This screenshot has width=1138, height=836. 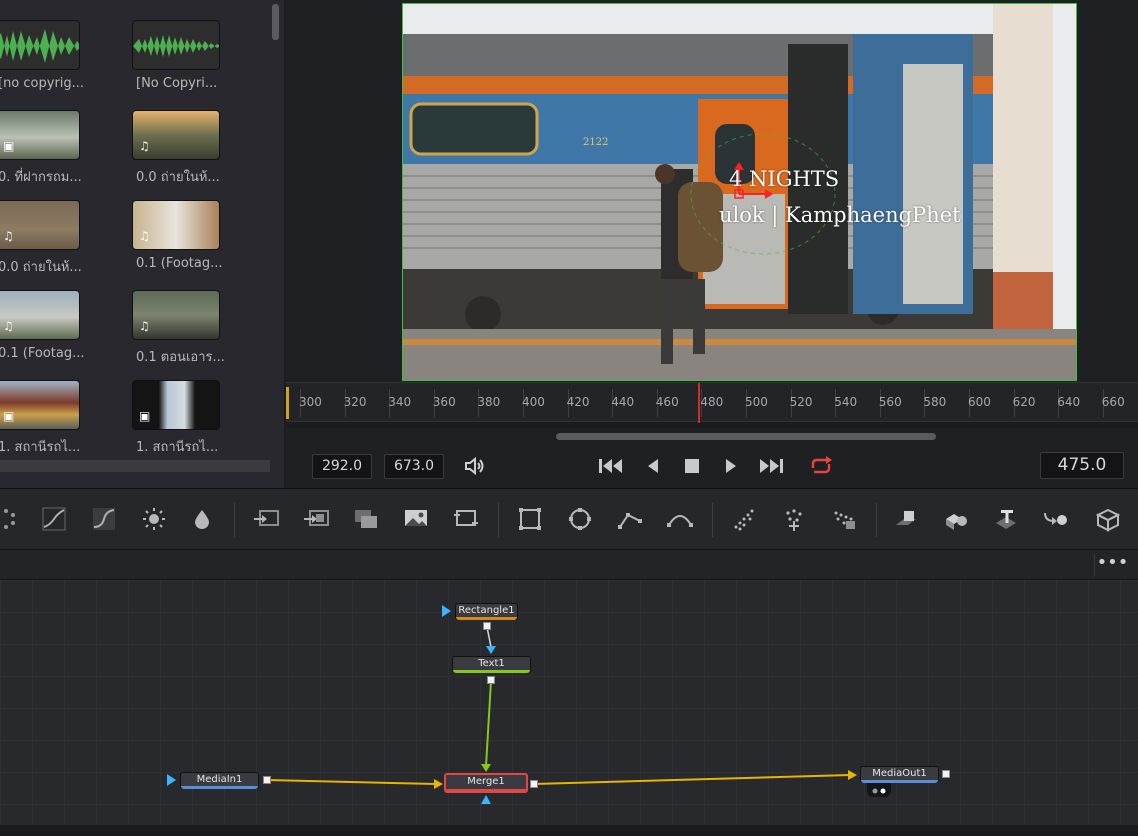 What do you see at coordinates (466, 519) in the screenshot?
I see `transform-icon` at bounding box center [466, 519].